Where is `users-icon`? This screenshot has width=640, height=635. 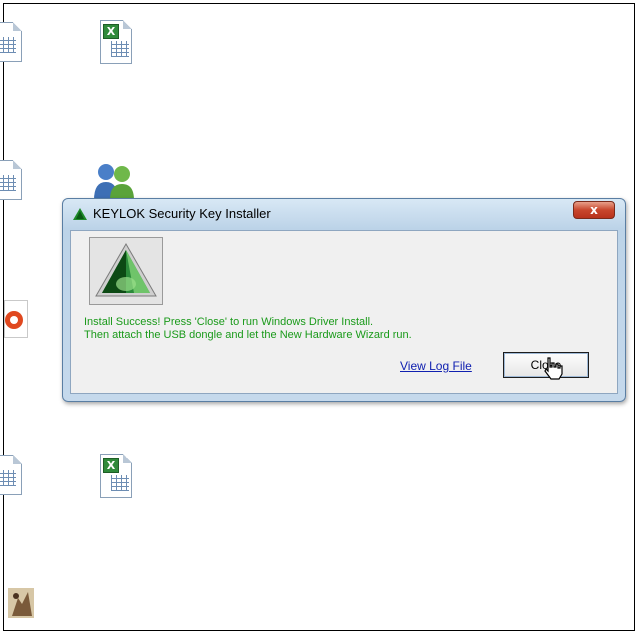
users-icon is located at coordinates (115, 180).